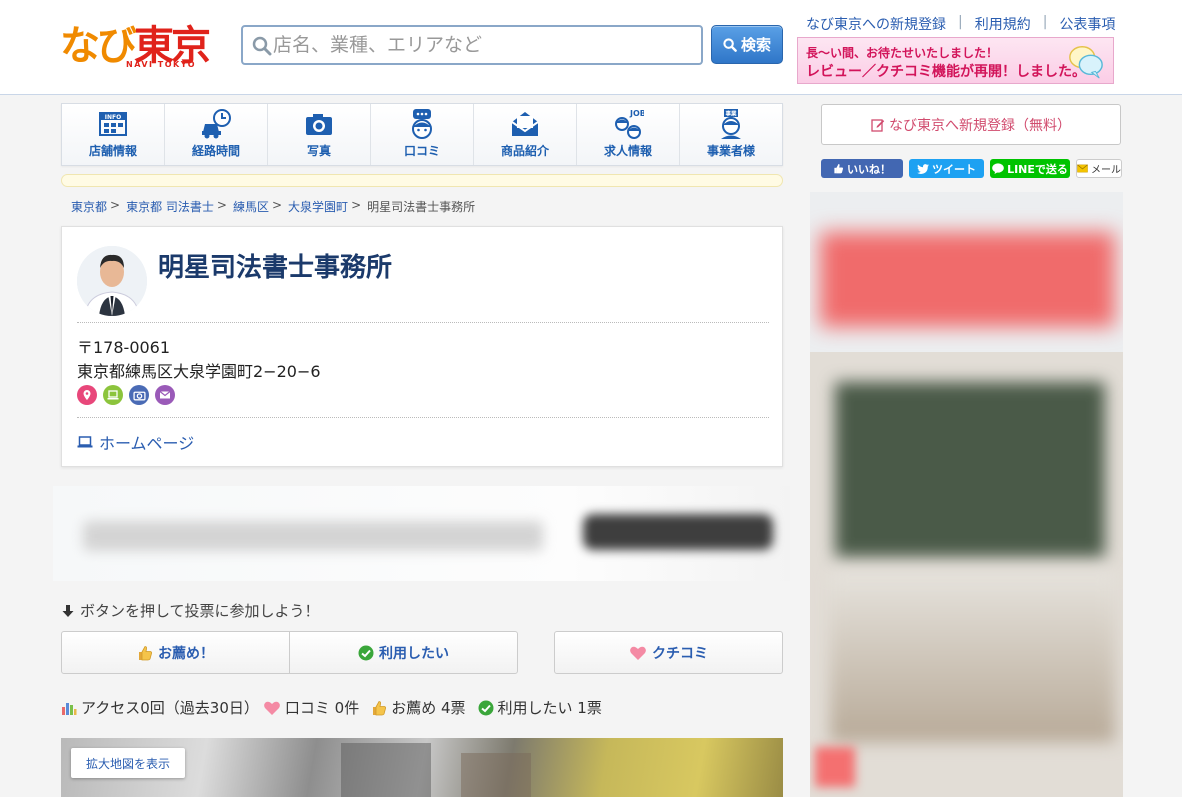  What do you see at coordinates (186, 653) in the screenshot?
I see `recommend-label: お薦め！` at bounding box center [186, 653].